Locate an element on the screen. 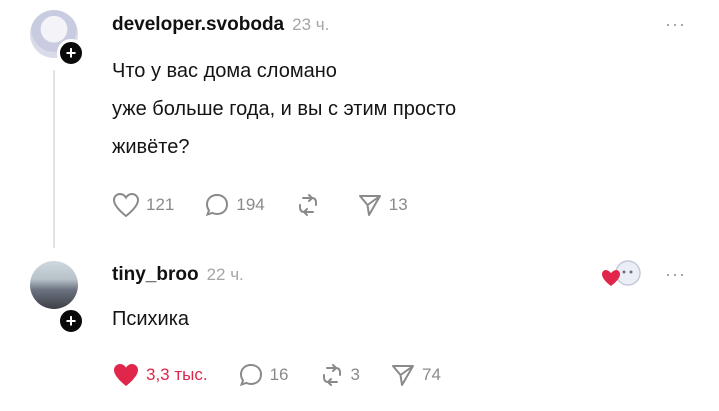  username: tiny_broo is located at coordinates (155, 275).